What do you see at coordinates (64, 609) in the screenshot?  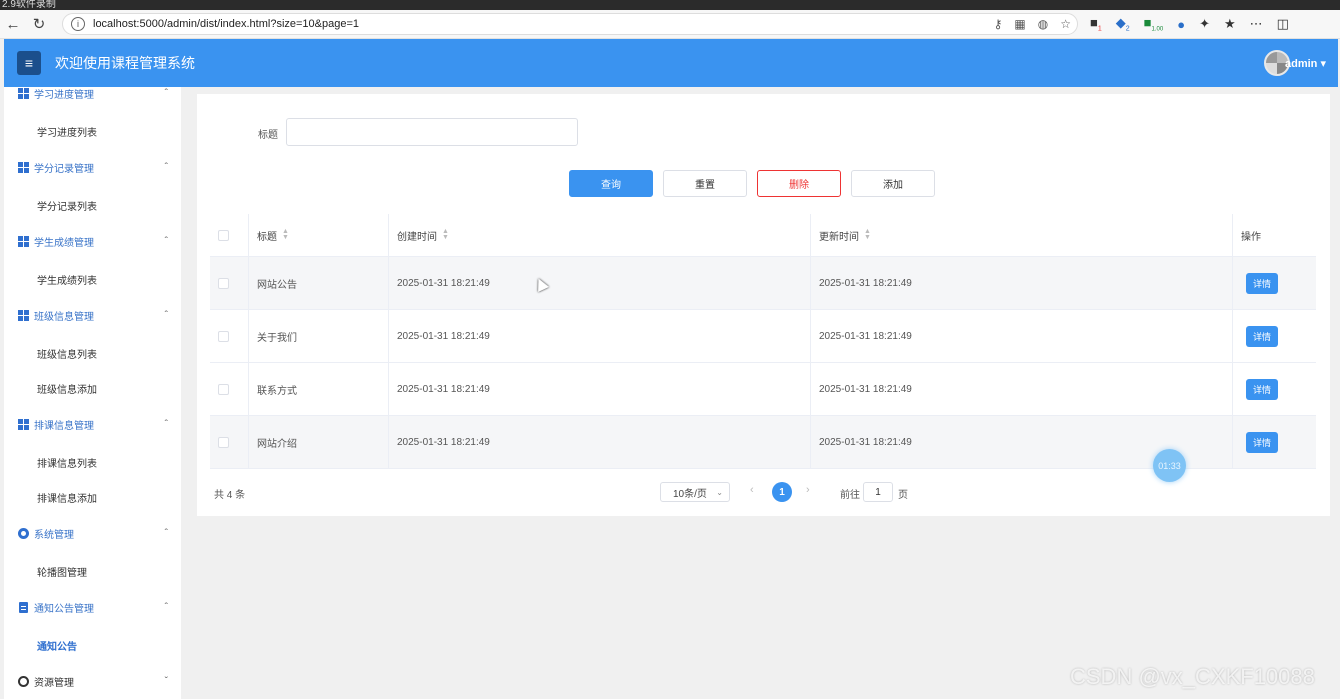 I see `sidebar-group-label: 通知公告管理` at bounding box center [64, 609].